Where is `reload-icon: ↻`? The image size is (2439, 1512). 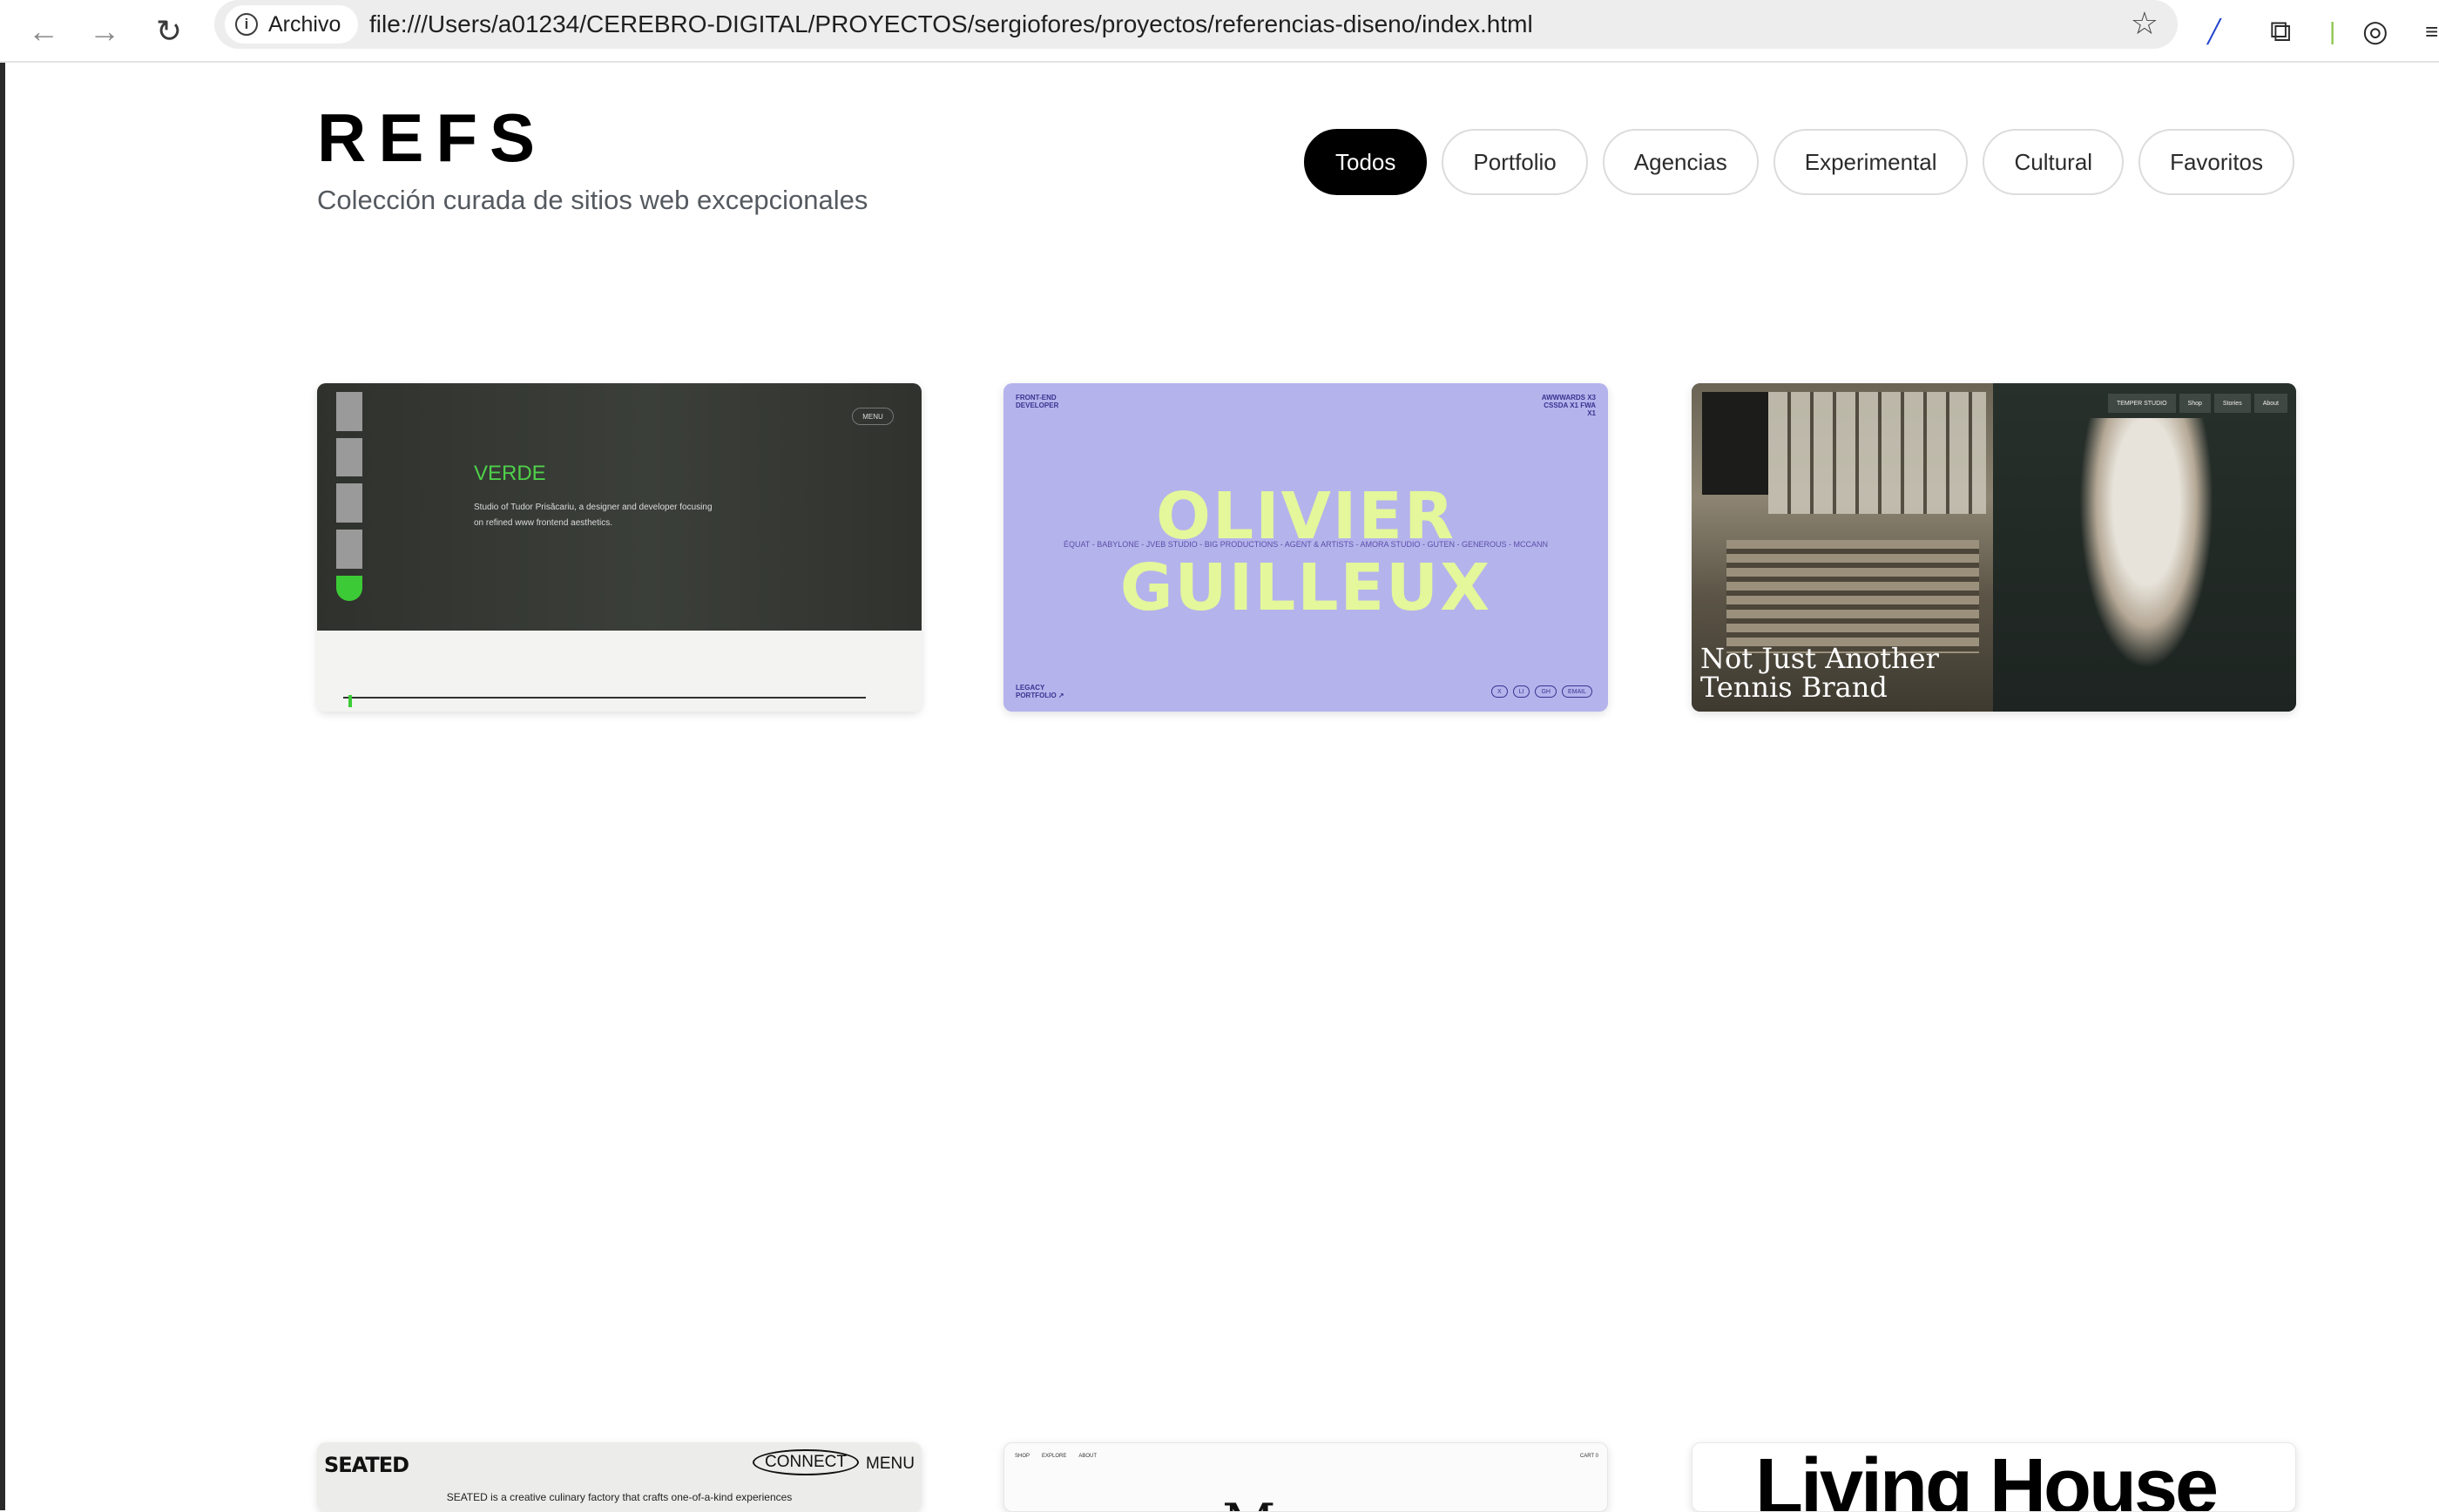 reload-icon: ↻ is located at coordinates (169, 31).